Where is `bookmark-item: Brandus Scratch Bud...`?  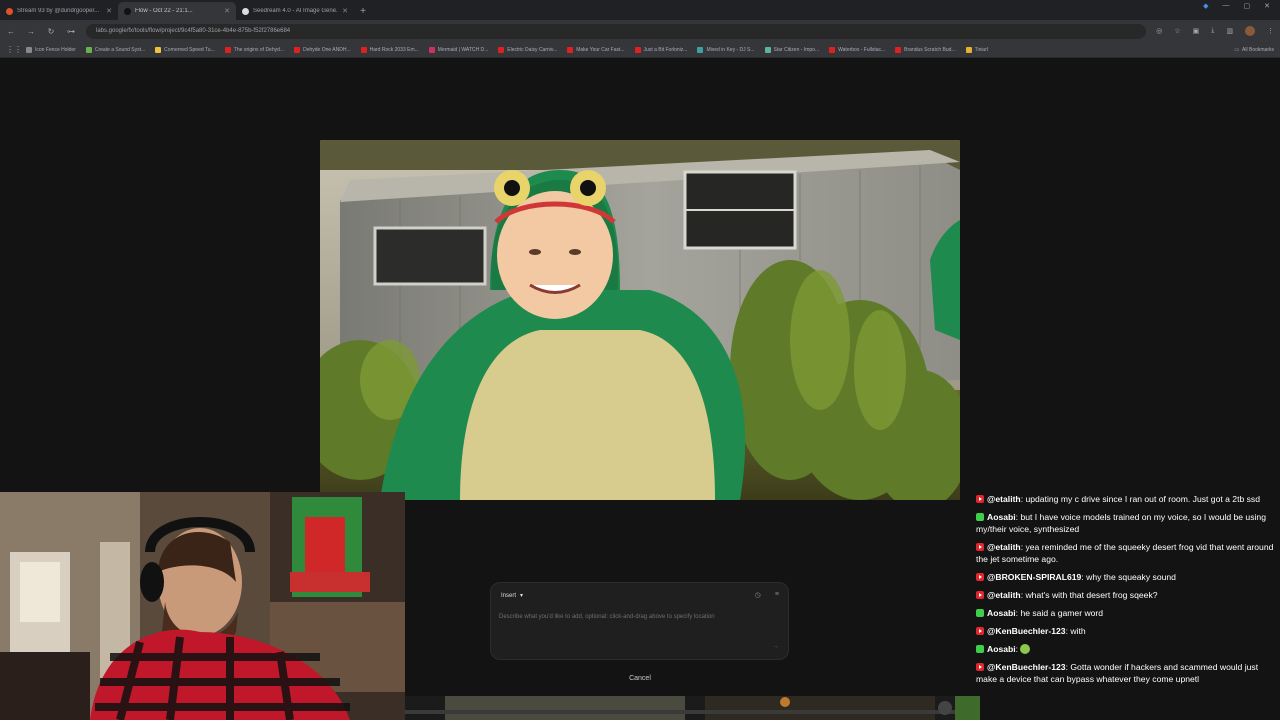
bookmark-item: Brandus Scratch Bud... is located at coordinates (925, 49).